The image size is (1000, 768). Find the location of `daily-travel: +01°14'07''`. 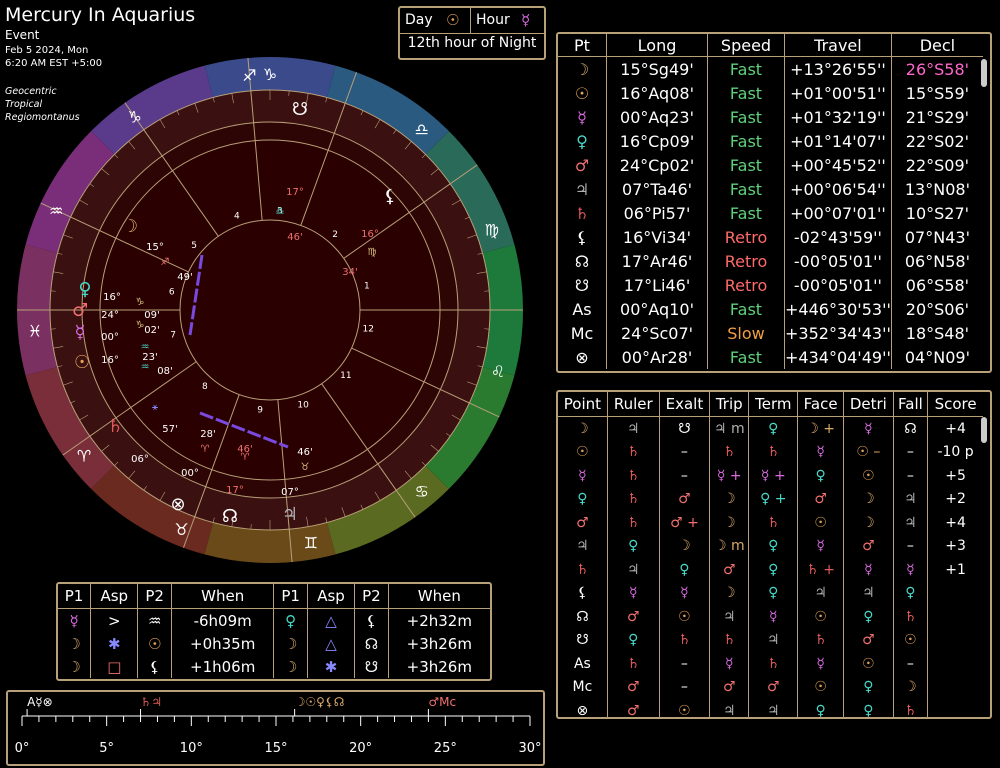

daily-travel: +01°14'07'' is located at coordinates (838, 141).